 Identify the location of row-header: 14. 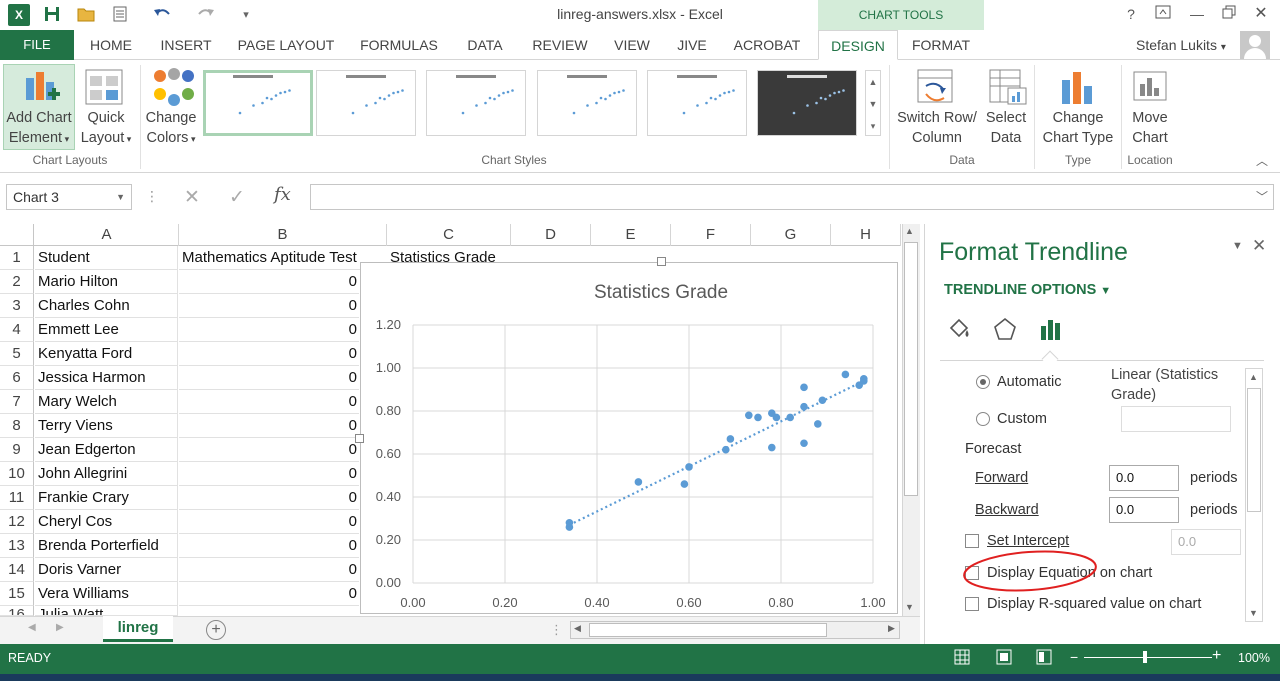
(17, 570).